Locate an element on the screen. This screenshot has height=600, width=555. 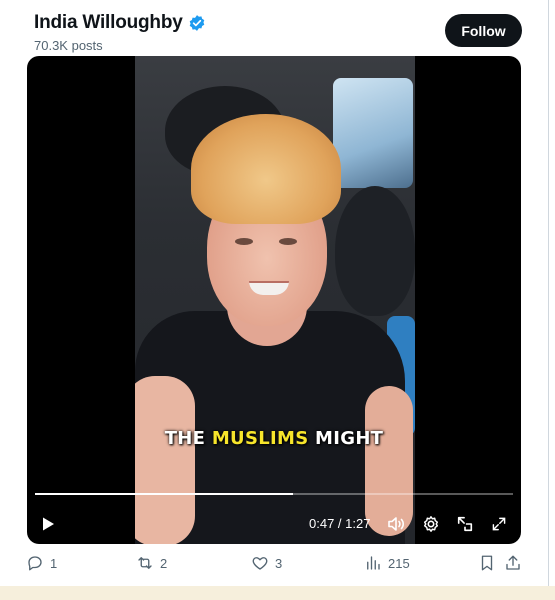
video-progress-fill is located at coordinates (164, 494).